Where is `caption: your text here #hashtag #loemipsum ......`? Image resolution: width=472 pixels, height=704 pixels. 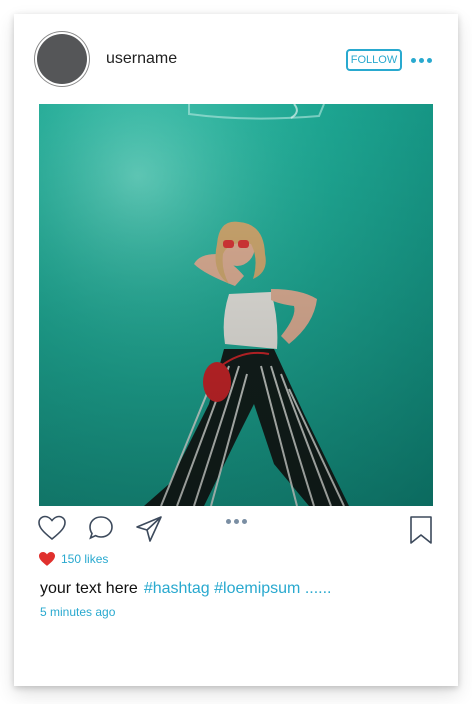 caption: your text here #hashtag #loemipsum ...... is located at coordinates (185, 589).